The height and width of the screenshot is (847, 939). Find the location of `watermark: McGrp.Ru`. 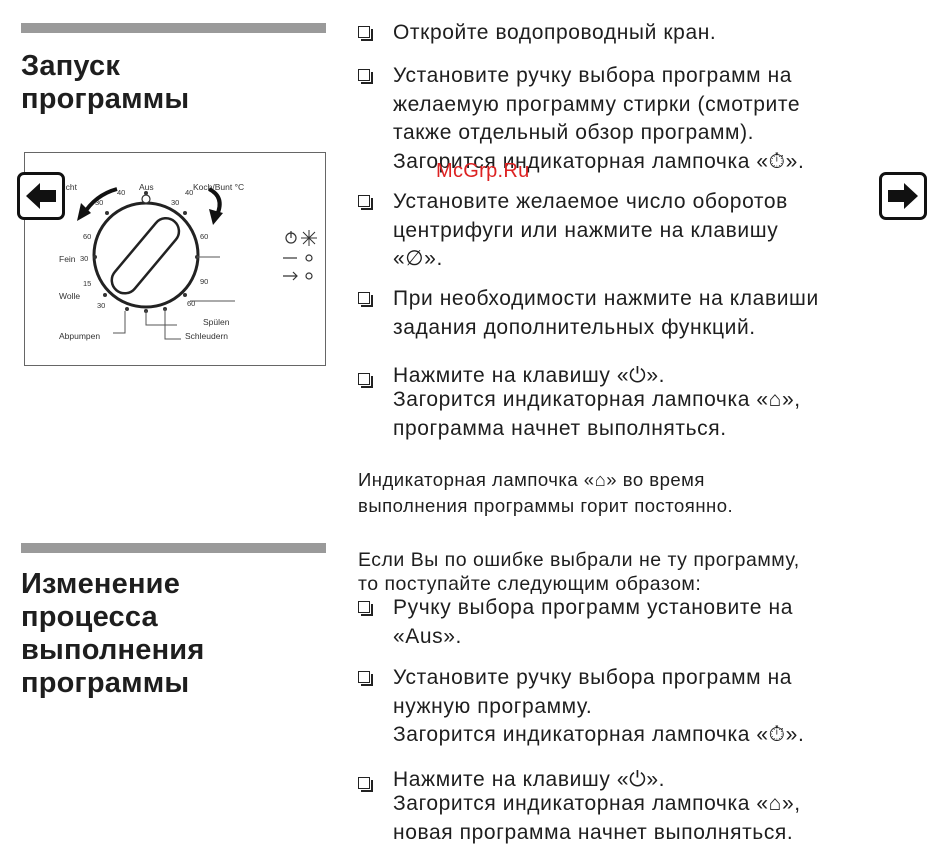

watermark: McGrp.Ru is located at coordinates (483, 171).